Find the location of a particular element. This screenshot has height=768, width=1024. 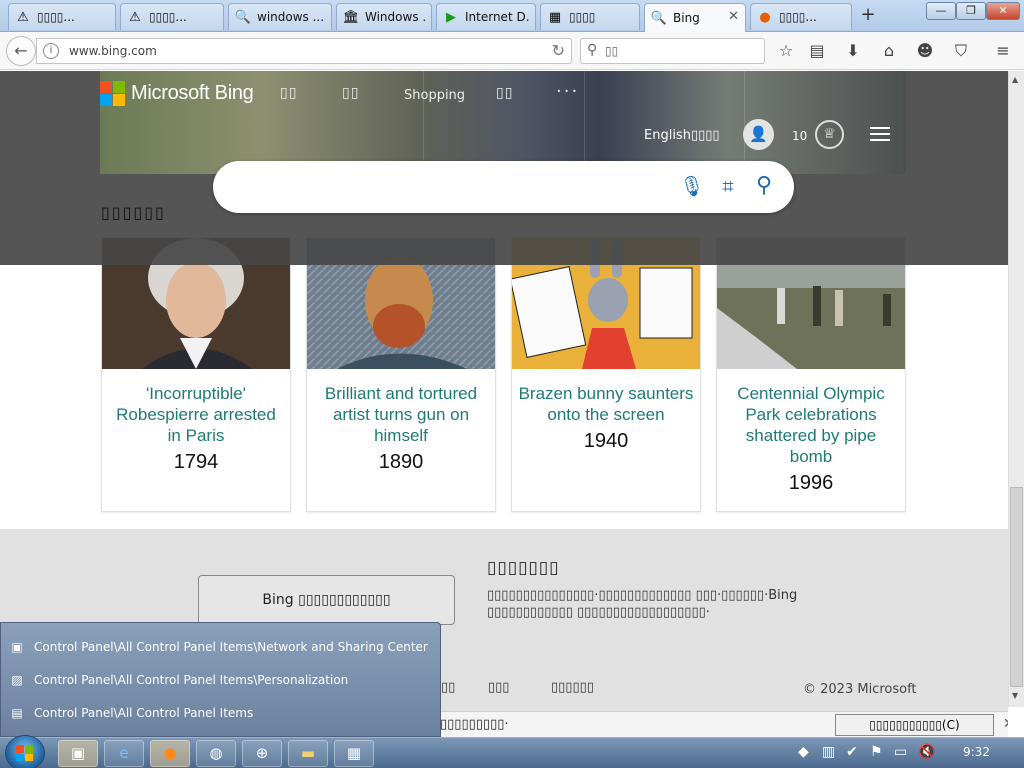

new-tab-button: + is located at coordinates (868, 16).